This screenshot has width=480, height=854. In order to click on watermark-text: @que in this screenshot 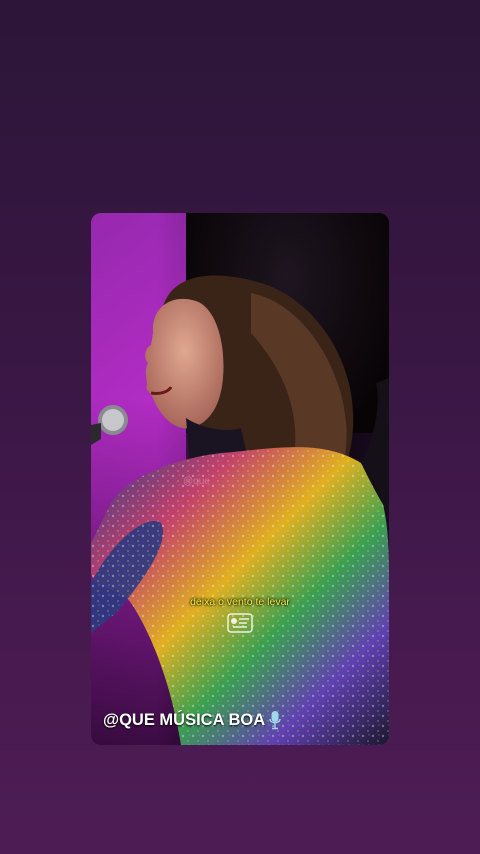, I will do `click(196, 481)`.